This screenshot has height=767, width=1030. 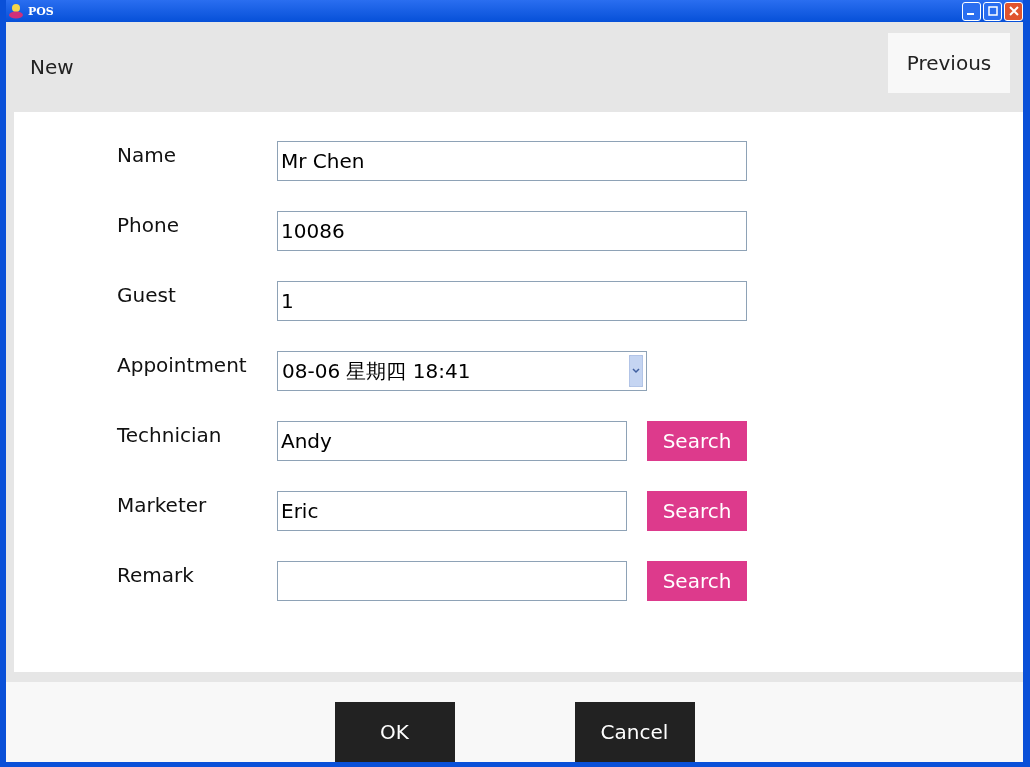 I want to click on date-dropdown: 08-06 星期四 18:41, so click(x=462, y=371).